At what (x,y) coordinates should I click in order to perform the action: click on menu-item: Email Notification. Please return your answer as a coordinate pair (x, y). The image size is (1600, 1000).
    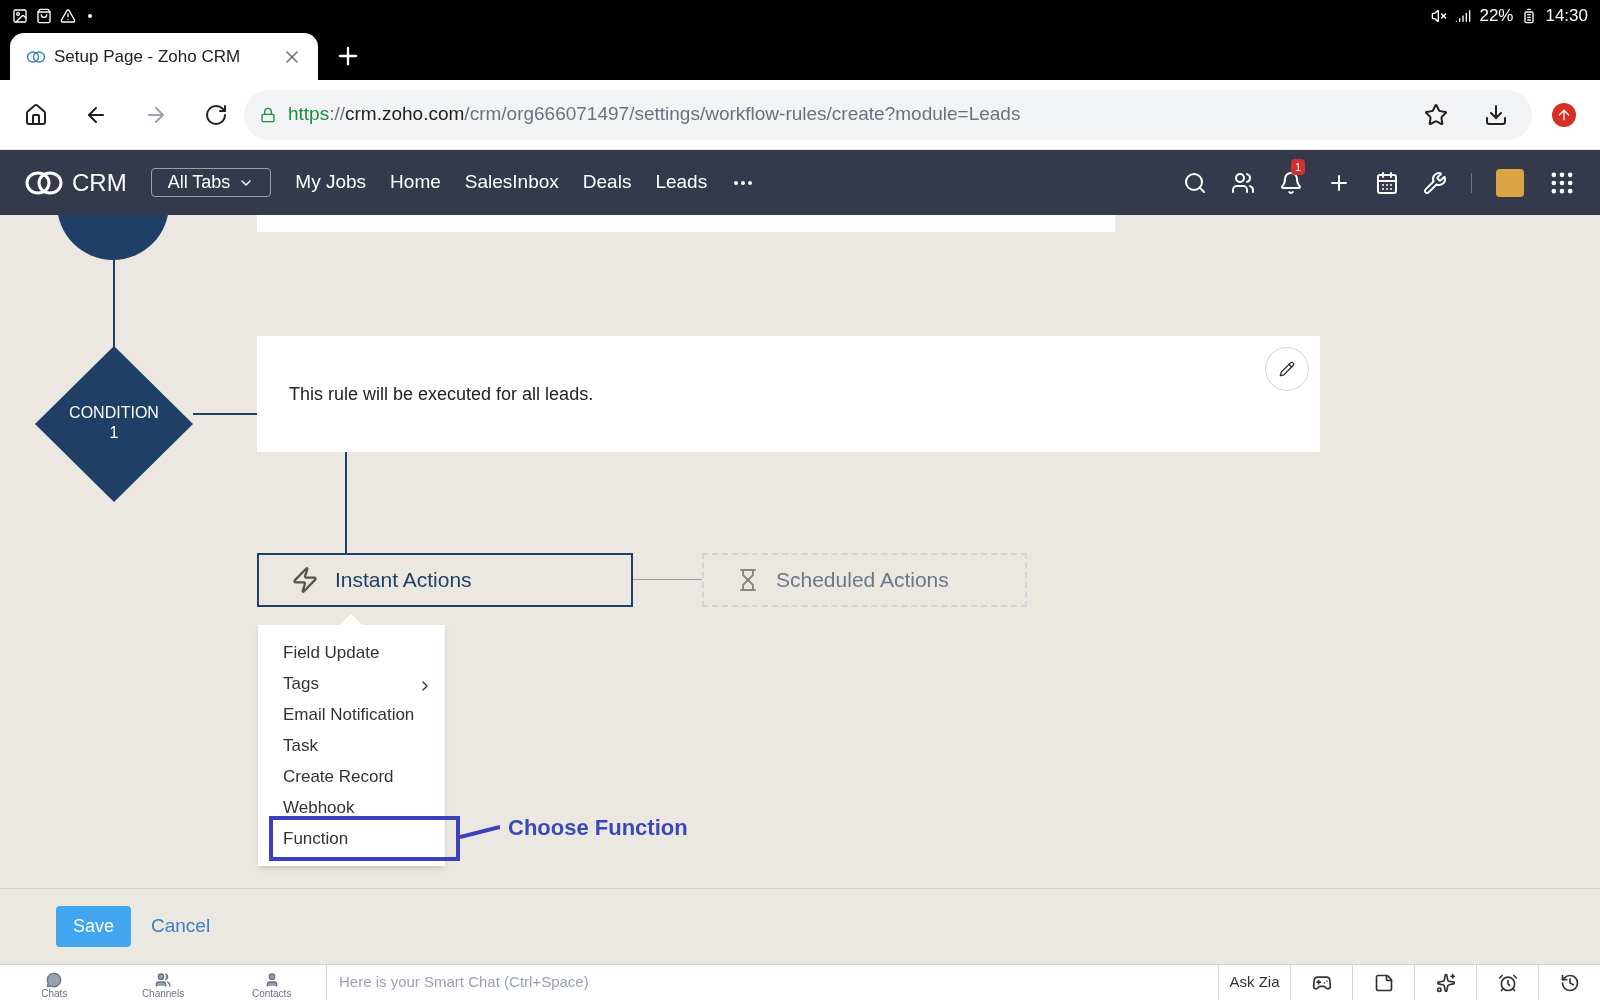
    Looking at the image, I should click on (351, 714).